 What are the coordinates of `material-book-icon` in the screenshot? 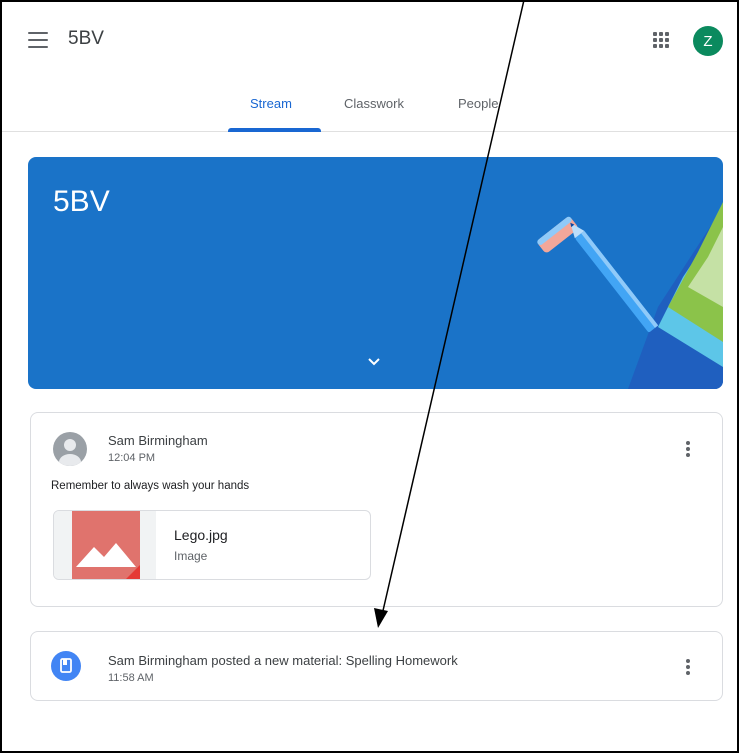 It's located at (66, 666).